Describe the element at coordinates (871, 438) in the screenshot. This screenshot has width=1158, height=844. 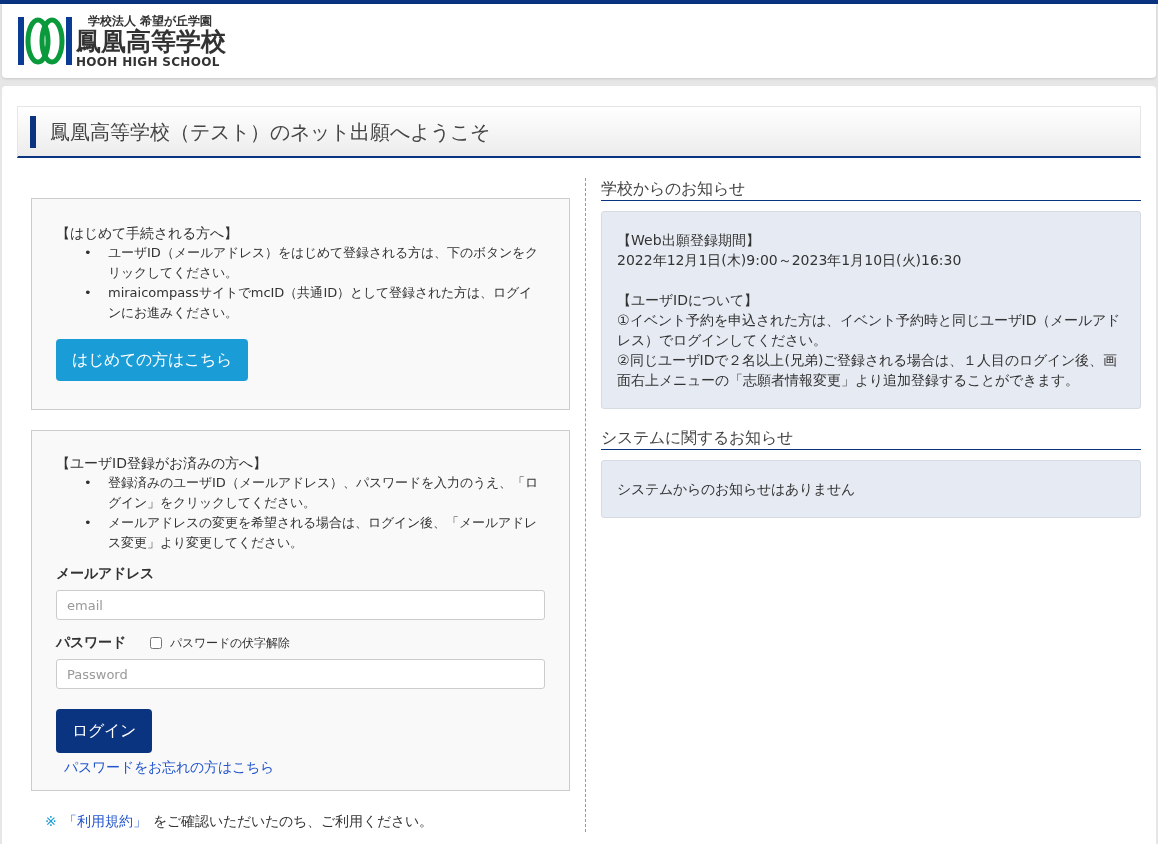
I see `notice-heading: システムに関するお知らせ` at that location.